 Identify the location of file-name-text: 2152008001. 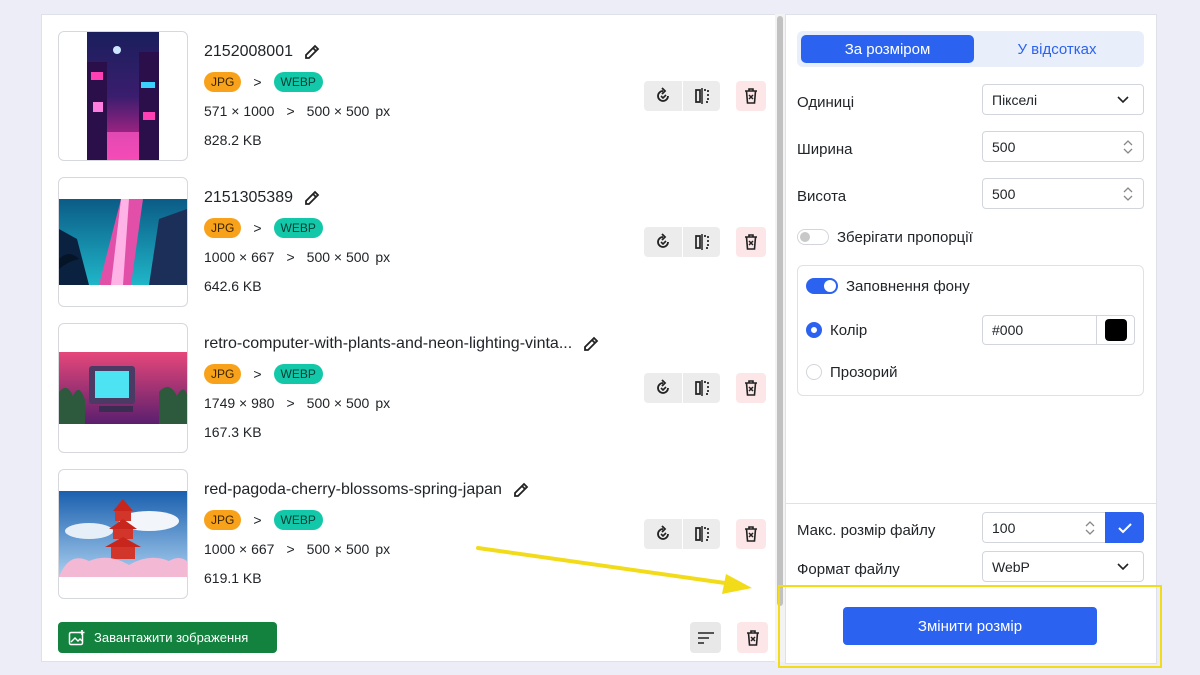
(248, 51).